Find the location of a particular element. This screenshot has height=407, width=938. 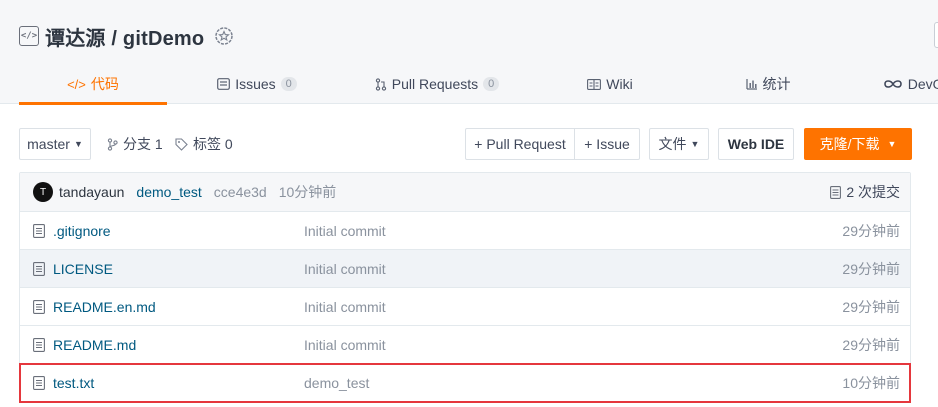

commit-time: 10分钟前 is located at coordinates (307, 192).